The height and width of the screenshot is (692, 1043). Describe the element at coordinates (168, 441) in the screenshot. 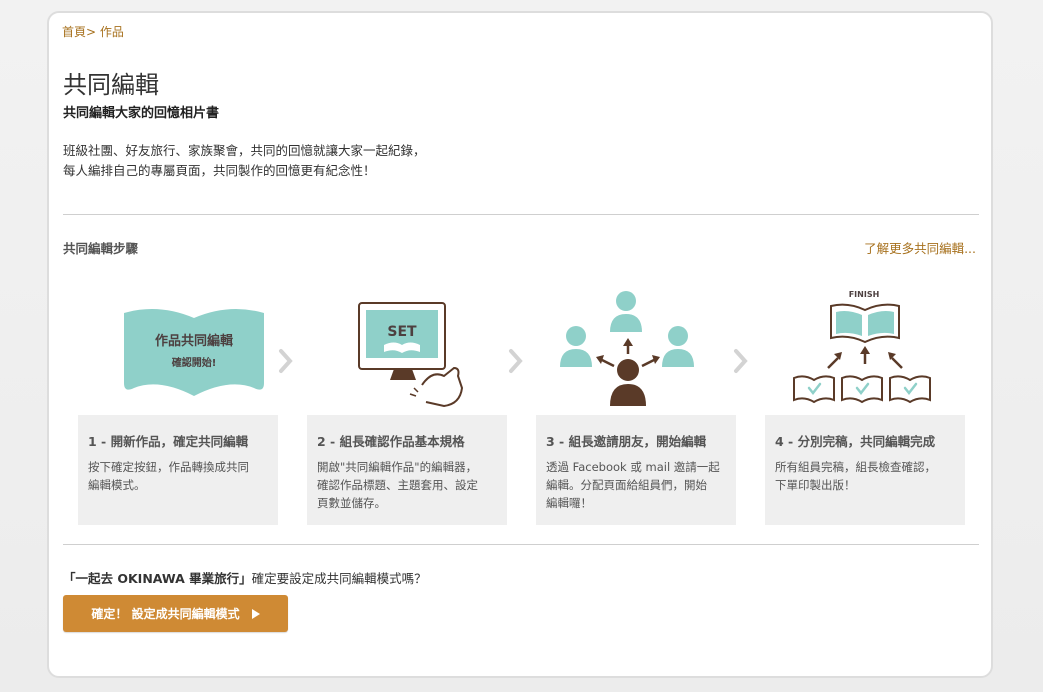

I see `step-1-title: 1 - 開新作品，確定共同編輯` at that location.